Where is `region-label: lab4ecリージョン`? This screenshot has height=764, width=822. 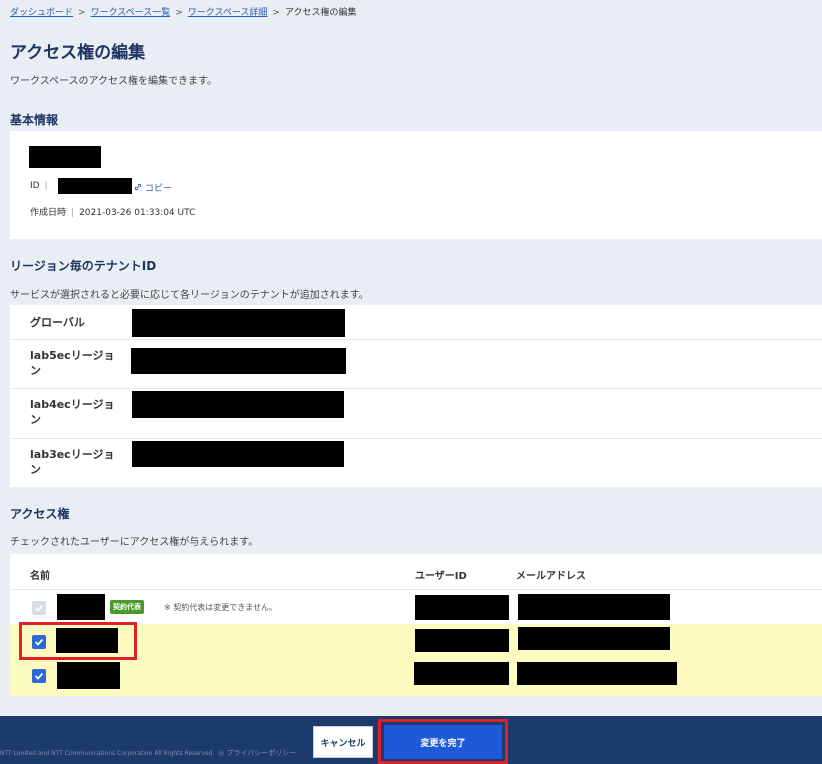 region-label: lab4ecリージョン is located at coordinates (72, 412).